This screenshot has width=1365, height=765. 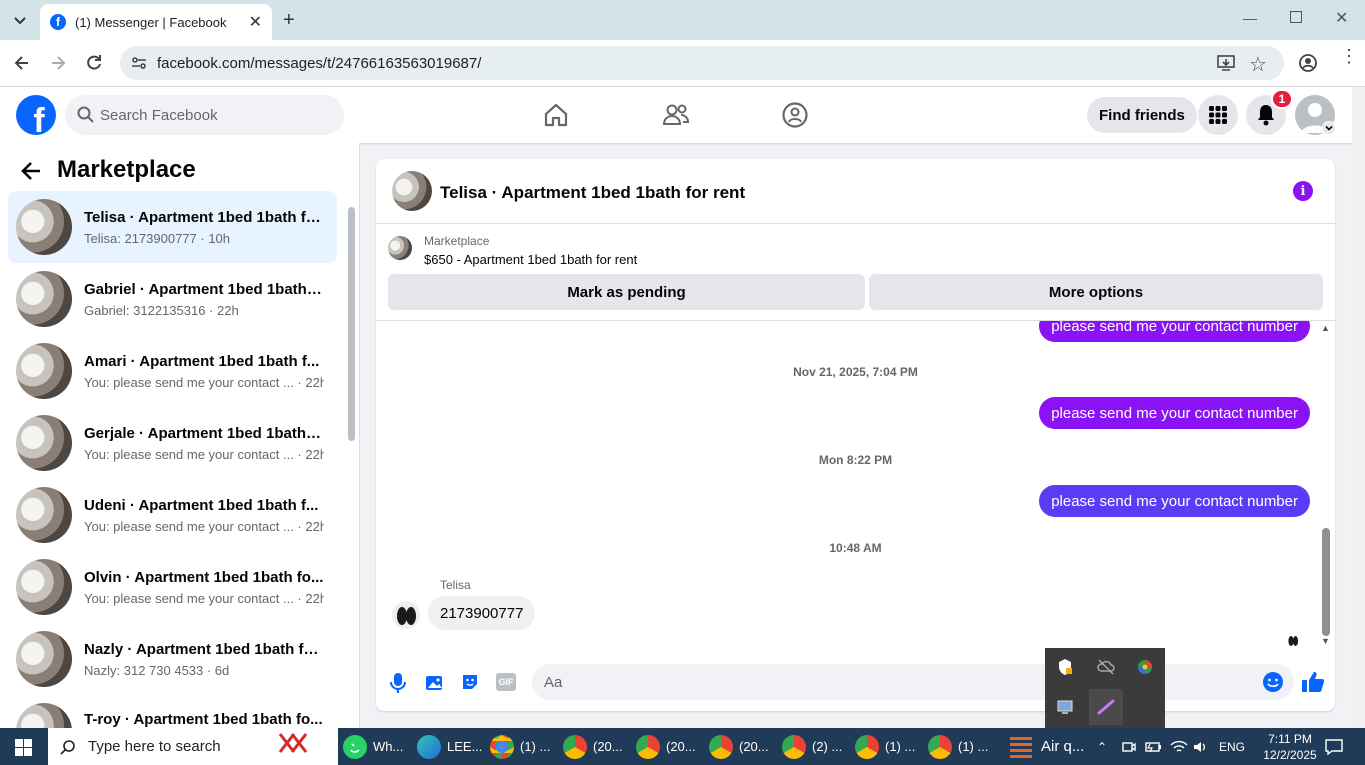 I want to click on home-icon, so click(x=556, y=115).